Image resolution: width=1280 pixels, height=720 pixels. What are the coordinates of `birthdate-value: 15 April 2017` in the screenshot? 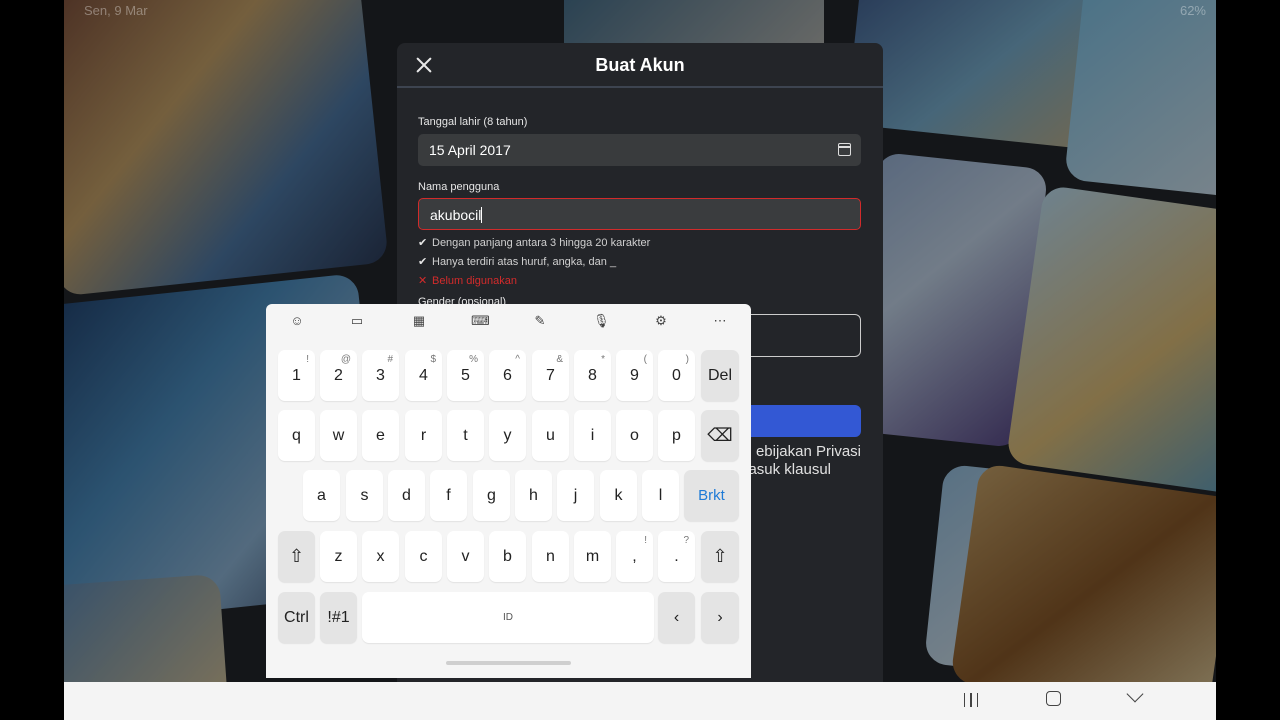 It's located at (470, 150).